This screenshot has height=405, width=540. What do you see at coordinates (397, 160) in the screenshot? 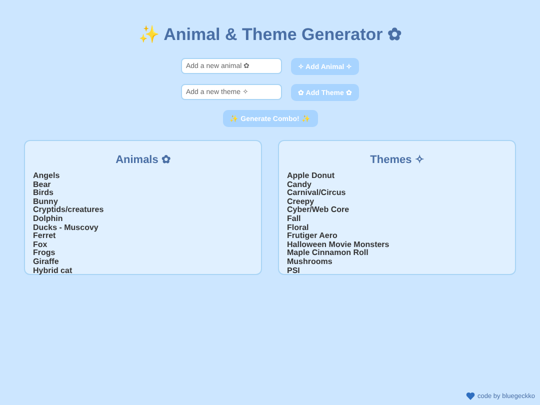
I see `panel-title: Themes ✧` at bounding box center [397, 160].